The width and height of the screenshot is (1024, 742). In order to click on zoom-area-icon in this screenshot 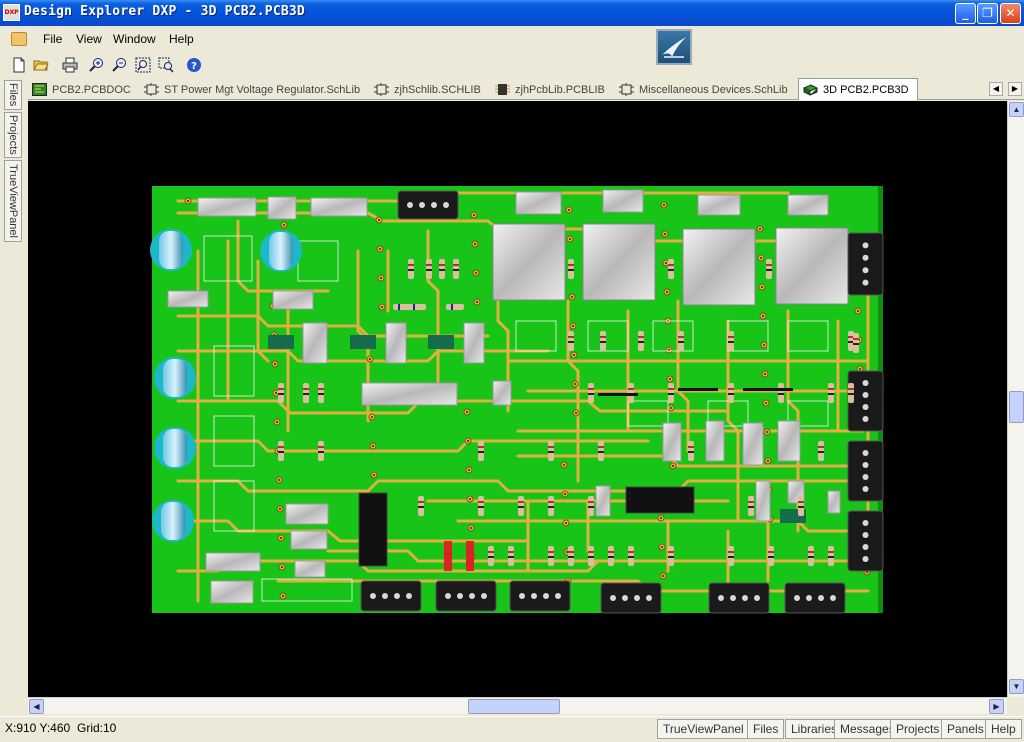, I will do `click(166, 65)`.